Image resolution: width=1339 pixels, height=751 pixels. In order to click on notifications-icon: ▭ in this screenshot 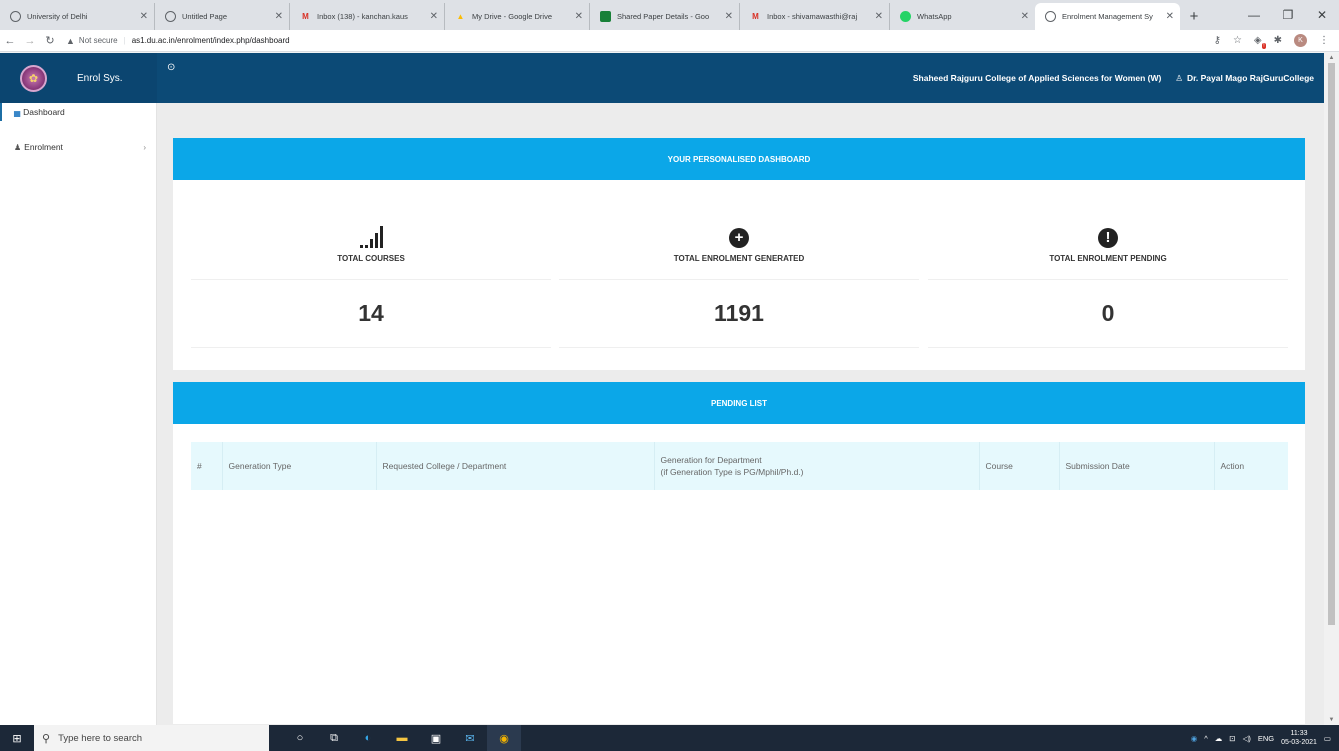, I will do `click(1327, 738)`.